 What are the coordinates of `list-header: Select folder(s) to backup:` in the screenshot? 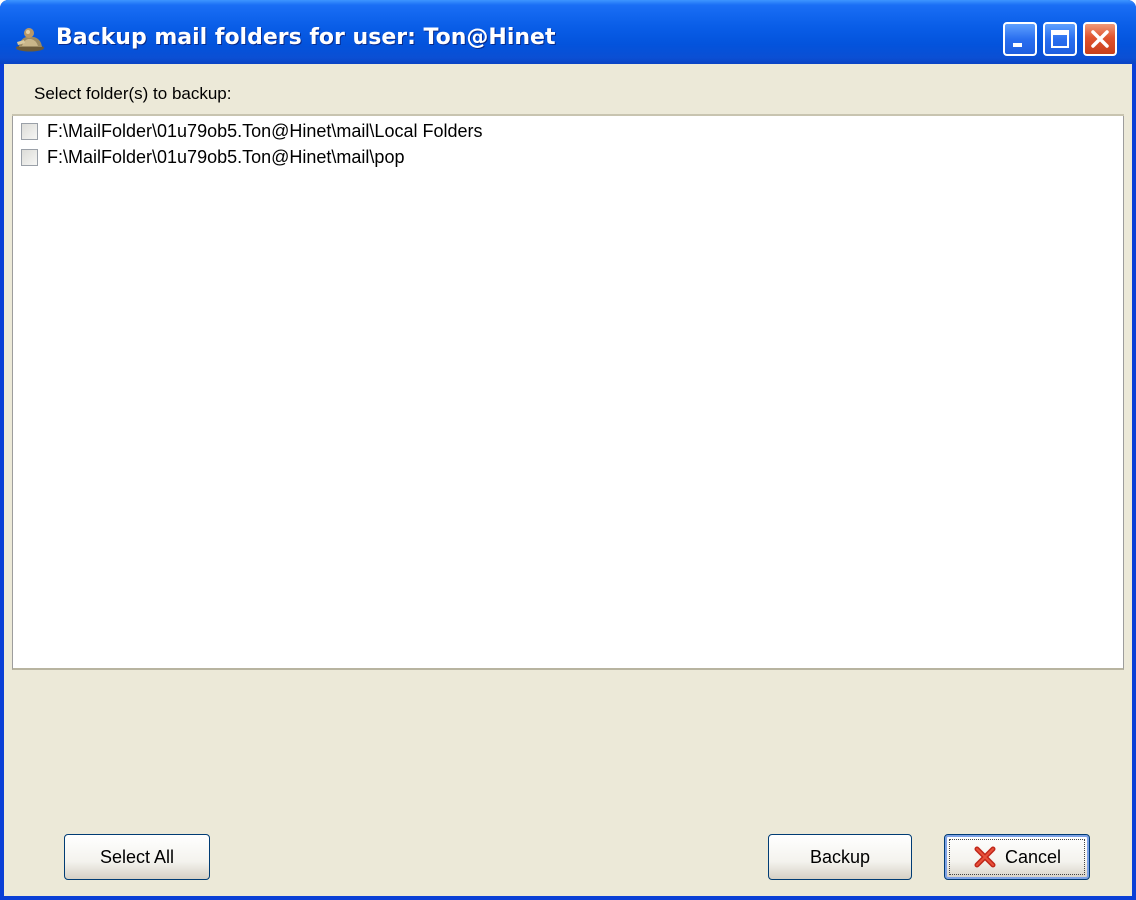 It's located at (568, 92).